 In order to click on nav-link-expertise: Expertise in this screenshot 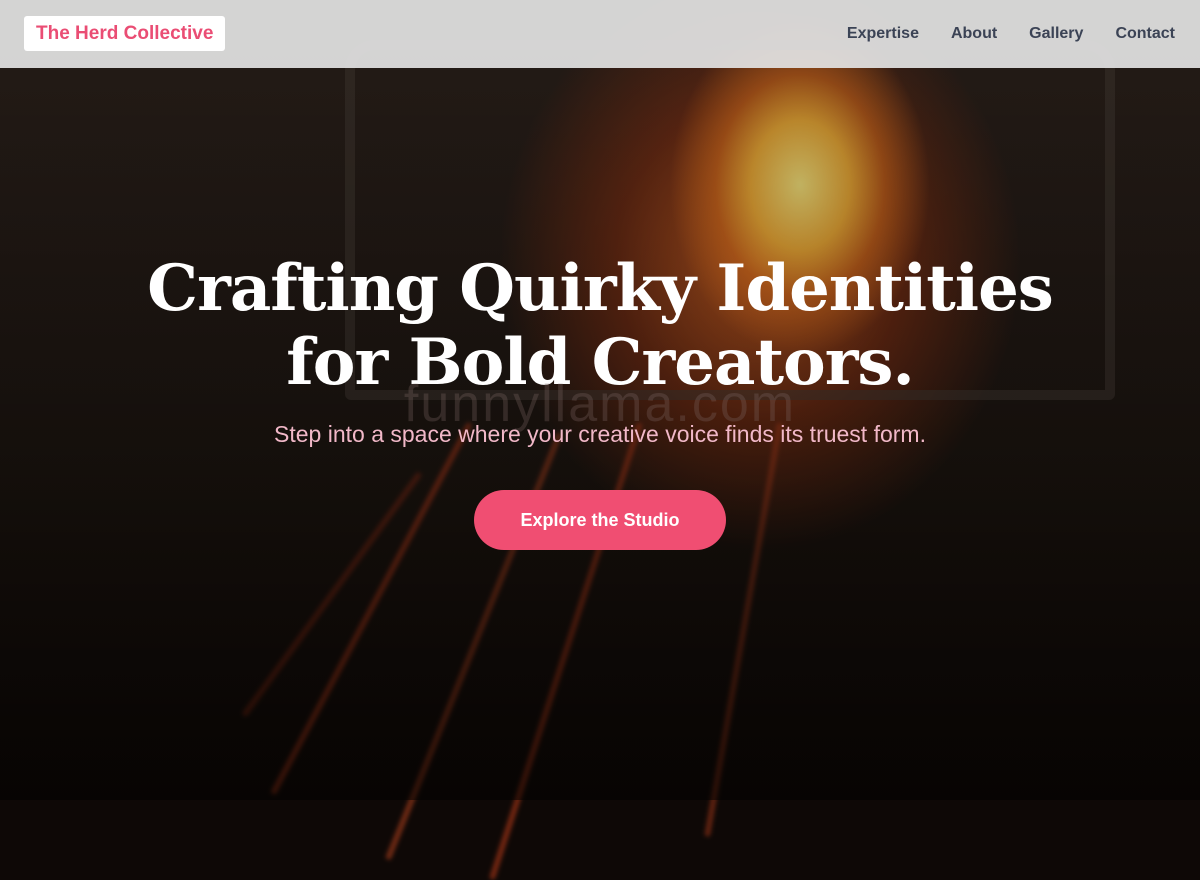, I will do `click(883, 34)`.